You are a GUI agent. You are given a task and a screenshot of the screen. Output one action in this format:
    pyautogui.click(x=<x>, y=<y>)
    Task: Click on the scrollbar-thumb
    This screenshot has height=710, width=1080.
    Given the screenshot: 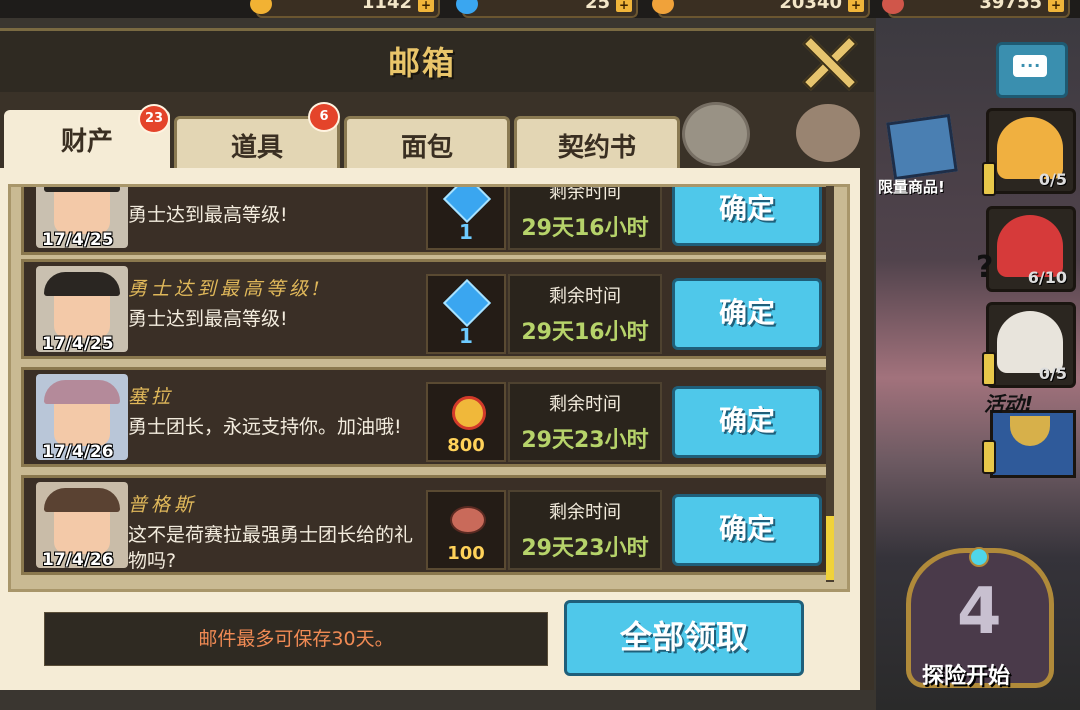 What is the action you would take?
    pyautogui.click(x=830, y=548)
    